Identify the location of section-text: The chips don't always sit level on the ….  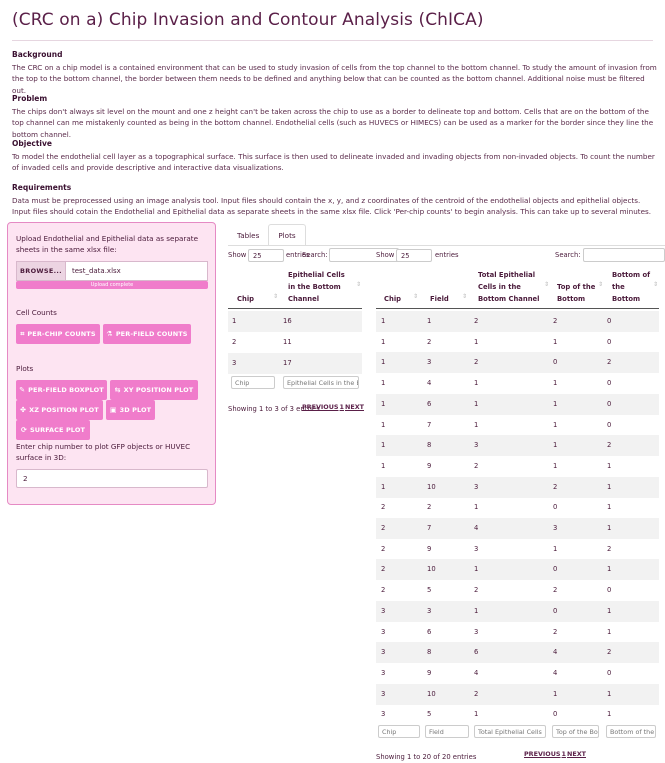
(333, 123).